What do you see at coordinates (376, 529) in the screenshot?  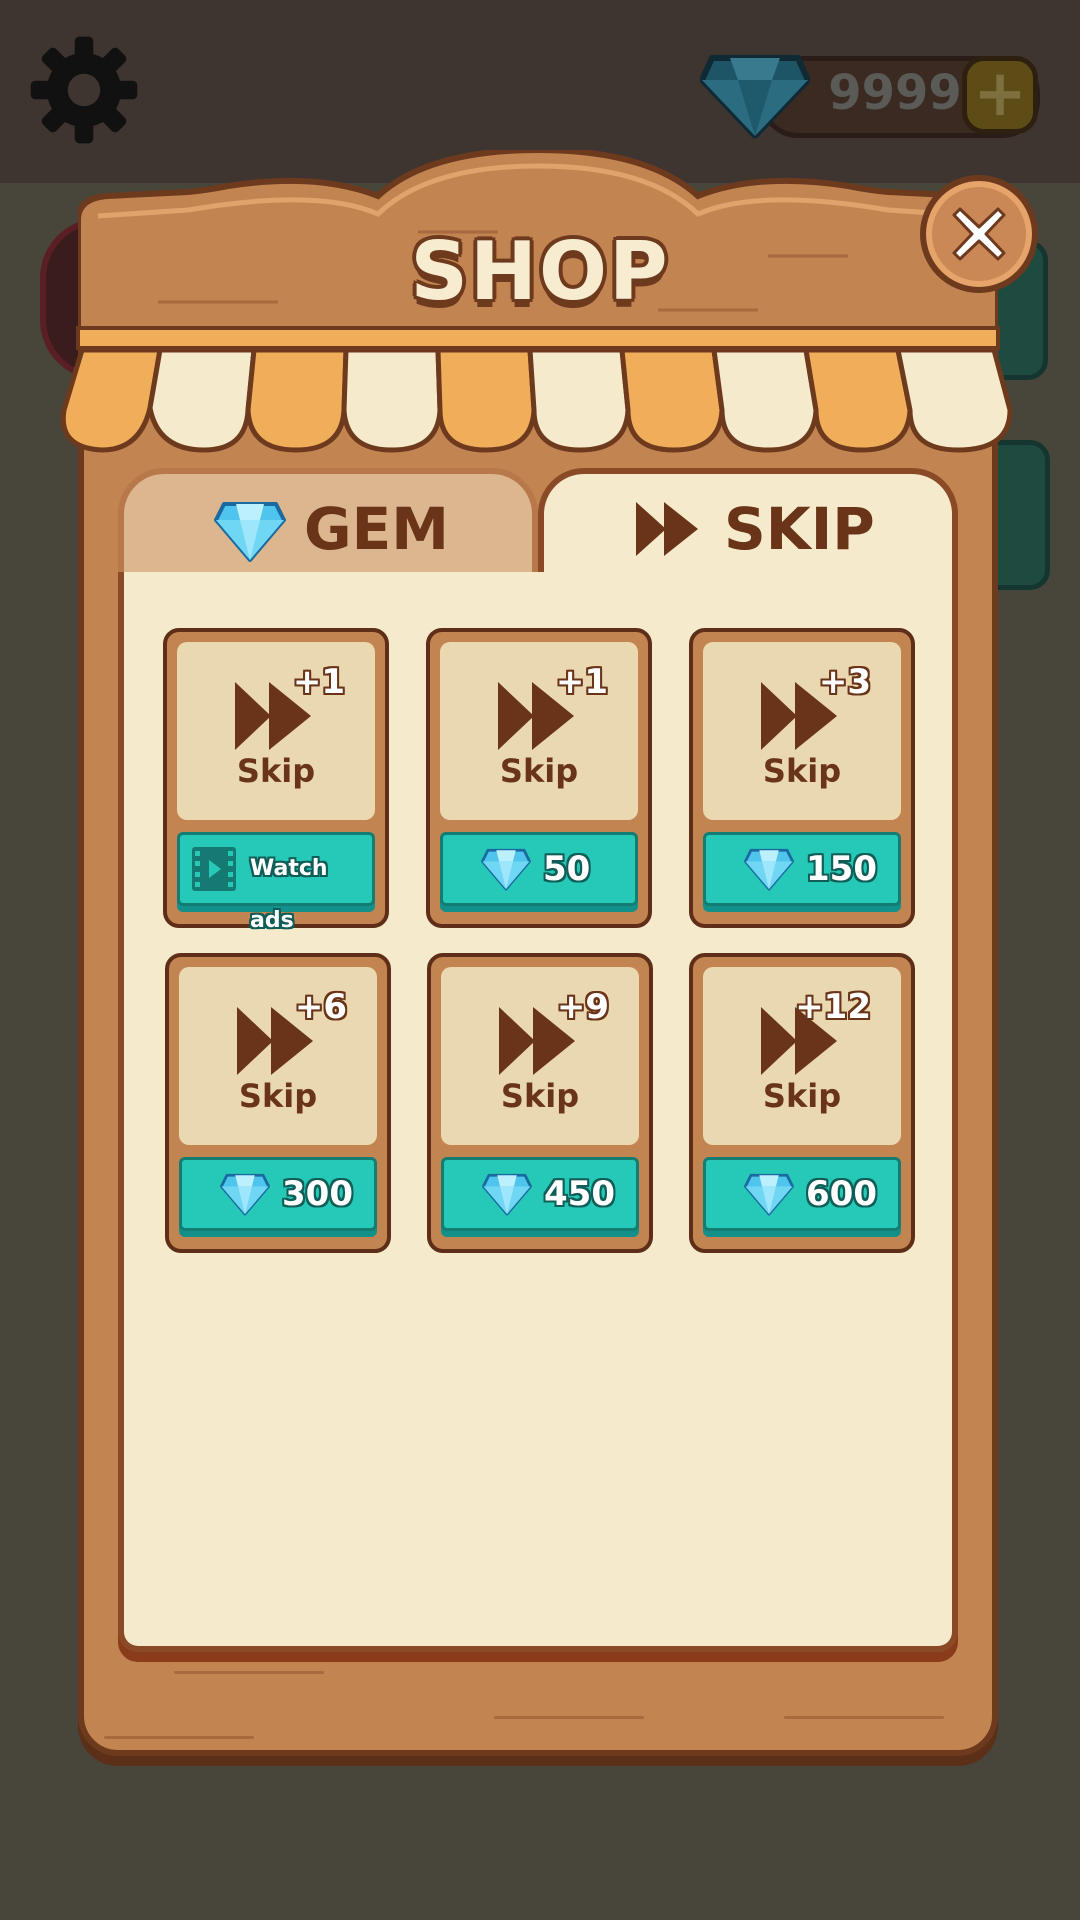 I see `tab-gem-label: GEM` at bounding box center [376, 529].